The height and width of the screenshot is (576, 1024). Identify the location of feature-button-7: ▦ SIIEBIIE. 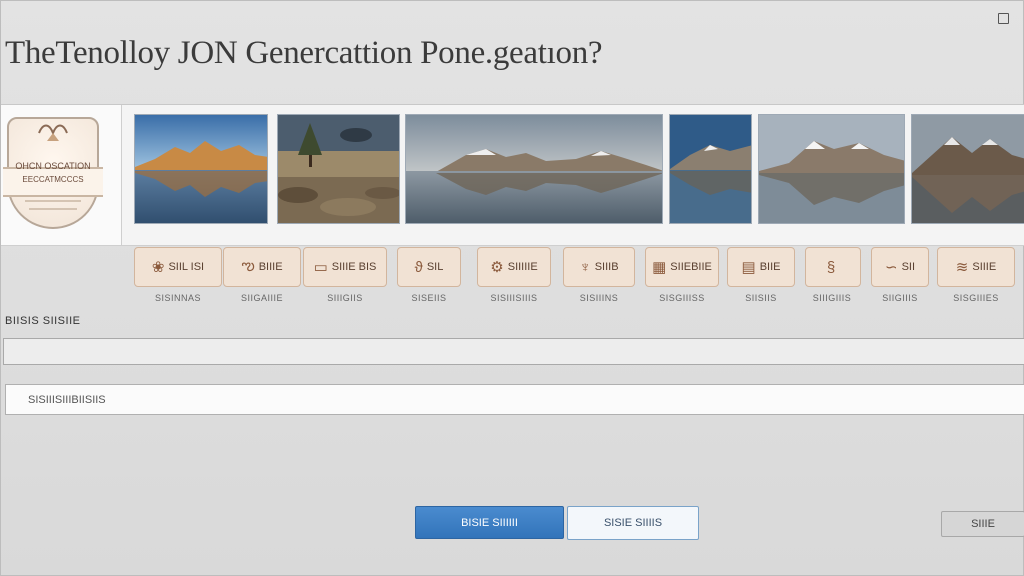
(682, 267).